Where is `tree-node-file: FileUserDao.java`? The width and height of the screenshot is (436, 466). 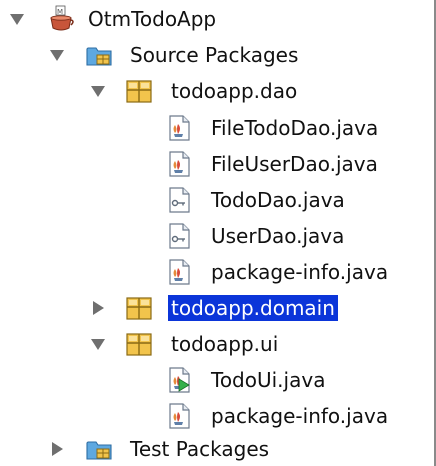
tree-node-file: FileUserDao.java is located at coordinates (217, 164).